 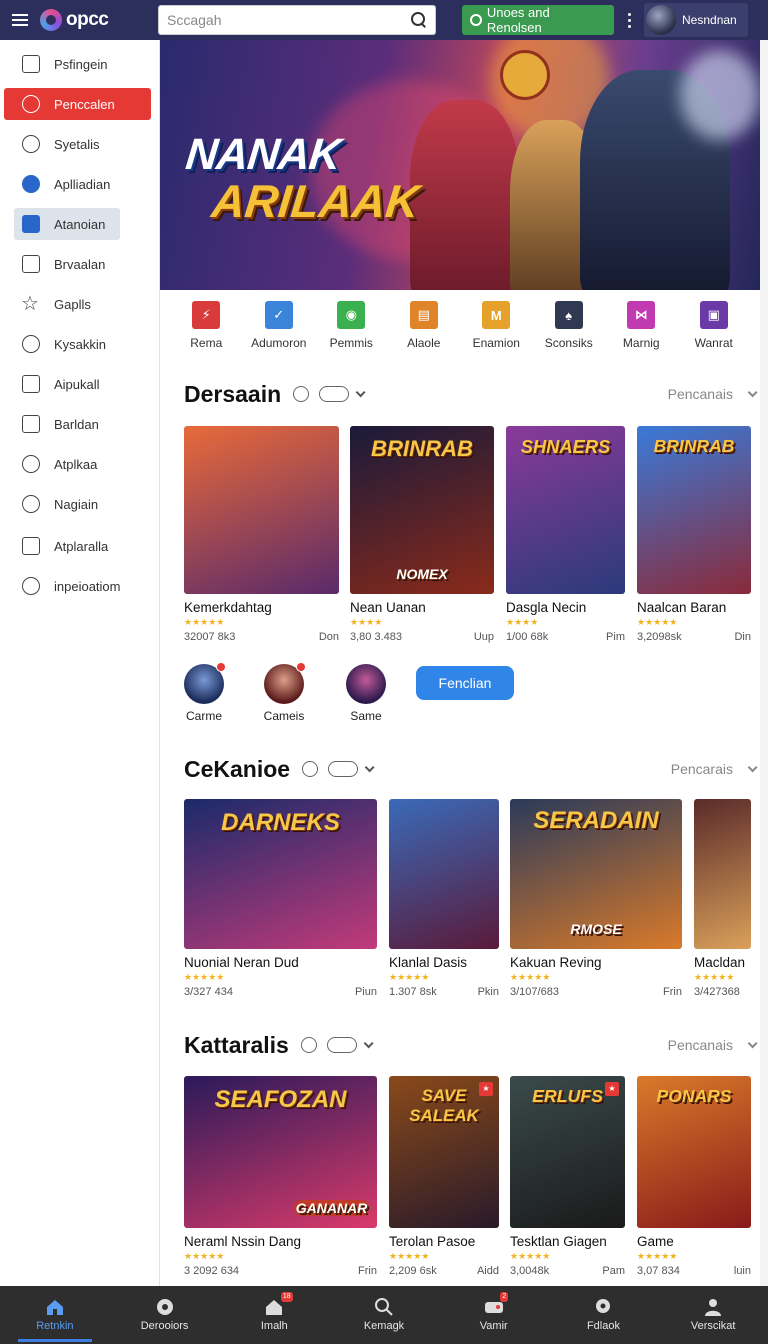 What do you see at coordinates (77, 64) in the screenshot?
I see `sidebar-item-psfingein: Psfingein` at bounding box center [77, 64].